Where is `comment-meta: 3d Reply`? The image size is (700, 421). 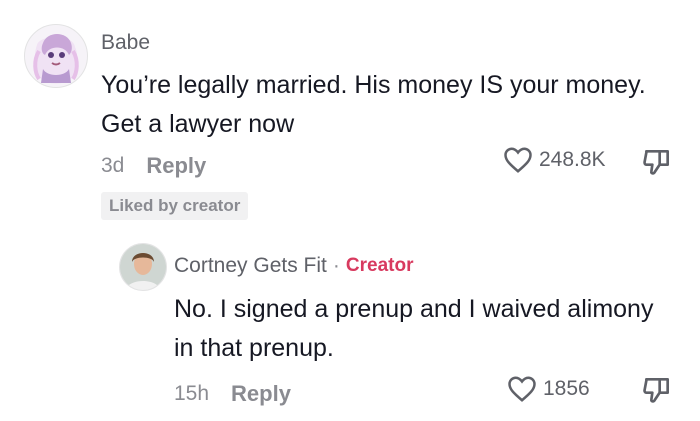 comment-meta: 3d Reply is located at coordinates (153, 166).